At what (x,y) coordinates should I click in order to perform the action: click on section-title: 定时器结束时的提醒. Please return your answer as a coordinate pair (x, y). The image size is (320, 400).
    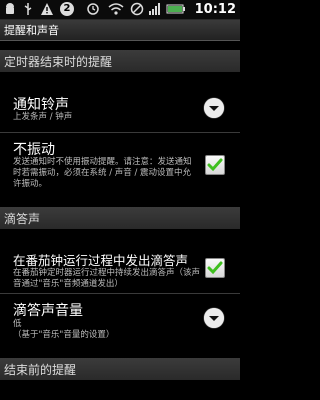
    Looking at the image, I should click on (58, 62).